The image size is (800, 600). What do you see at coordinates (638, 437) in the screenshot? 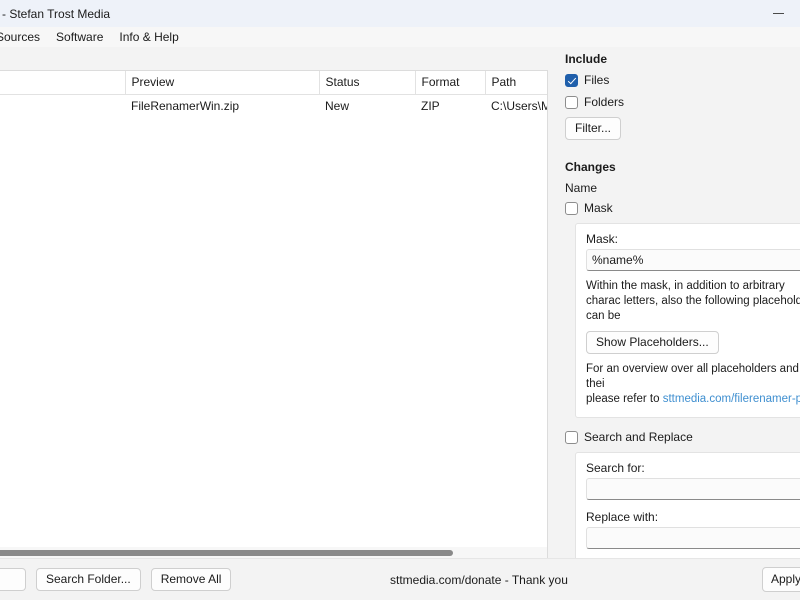
I see `search-replace-checkbox-label: Search and Replace` at bounding box center [638, 437].